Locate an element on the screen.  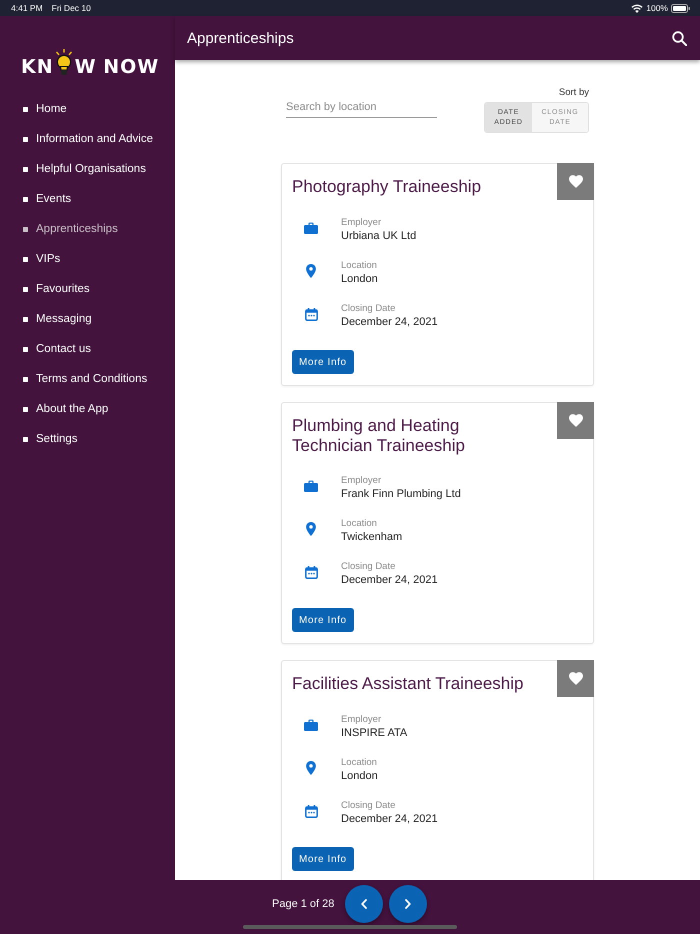
chevron-right-icon is located at coordinates (408, 904).